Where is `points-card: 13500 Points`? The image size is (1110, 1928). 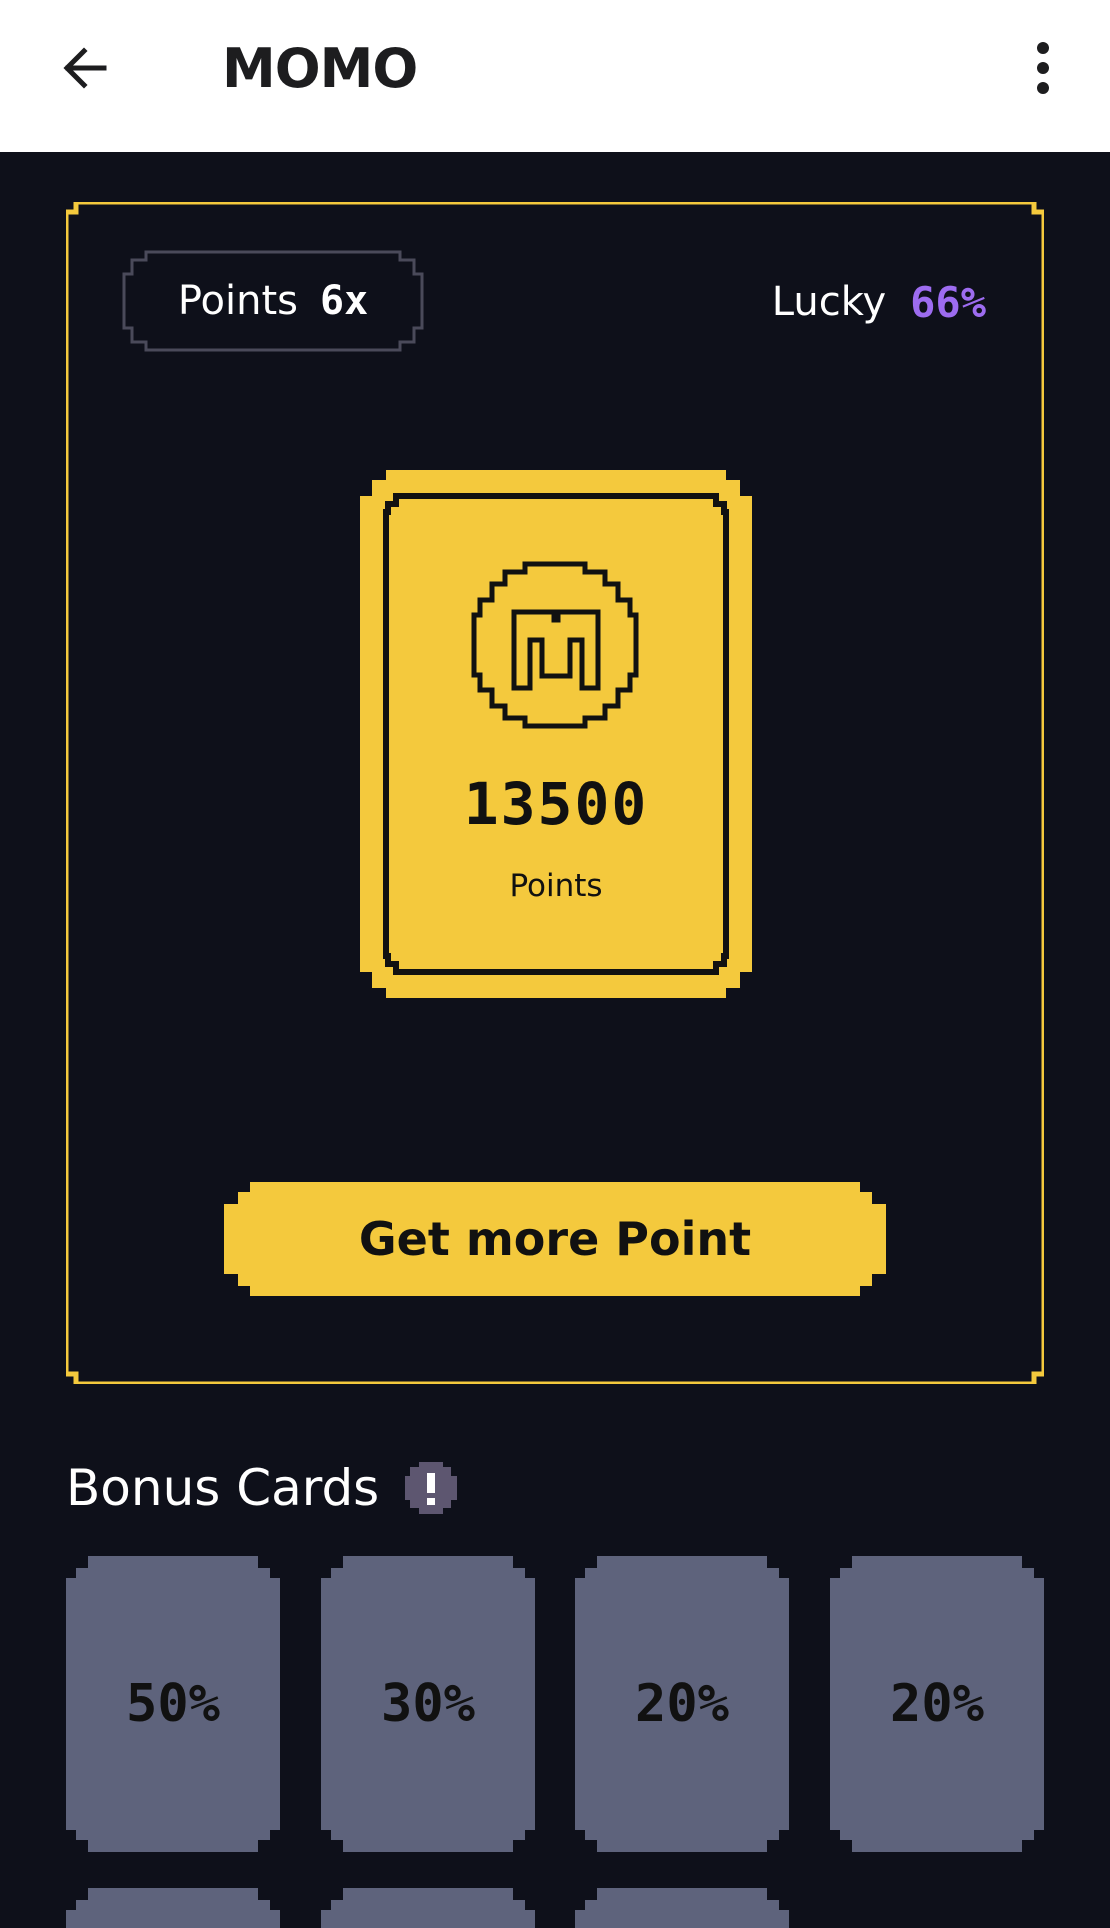
points-card: 13500 Points is located at coordinates (556, 734).